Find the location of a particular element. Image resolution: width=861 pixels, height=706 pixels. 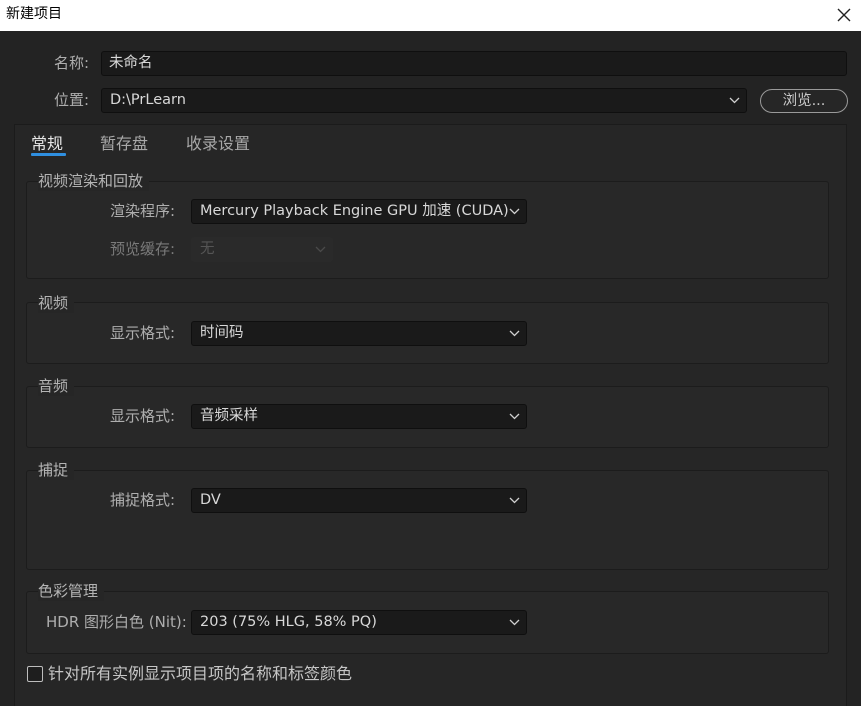

location-dropdown: D:\PrLearn is located at coordinates (424, 100).